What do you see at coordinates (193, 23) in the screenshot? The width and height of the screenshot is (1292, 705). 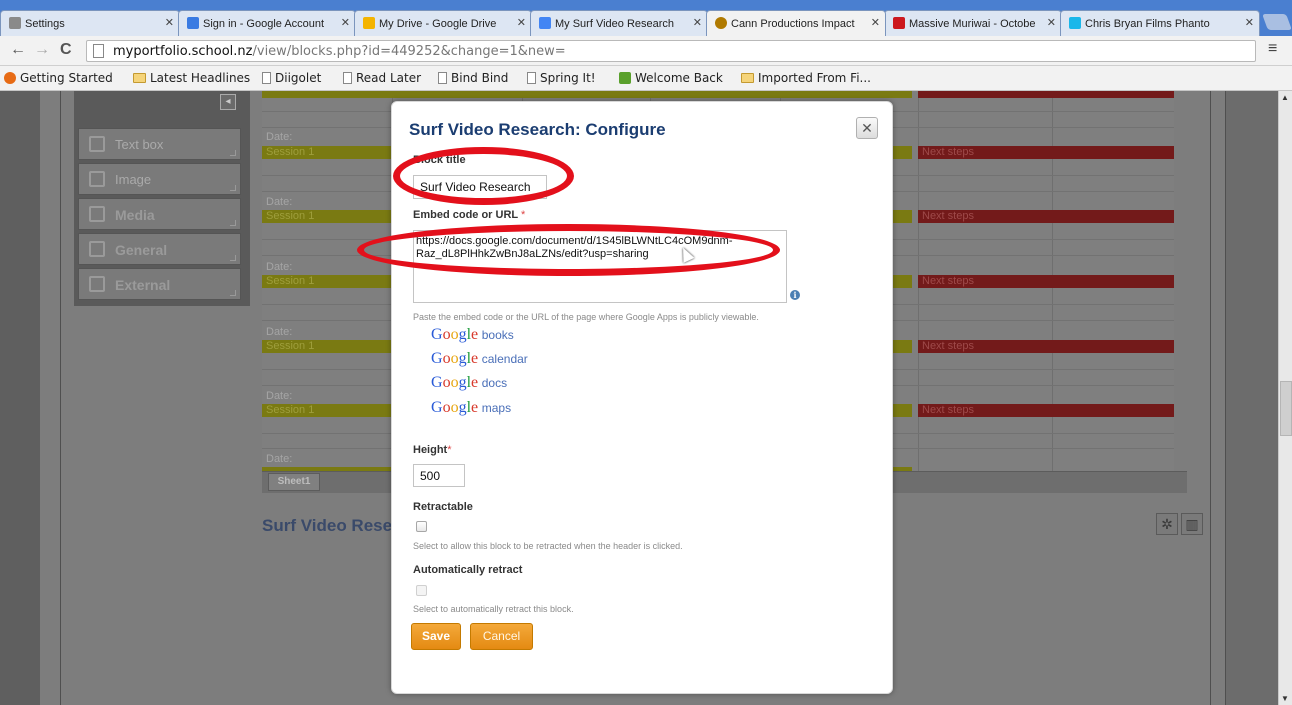 I see `google-g-icon` at bounding box center [193, 23].